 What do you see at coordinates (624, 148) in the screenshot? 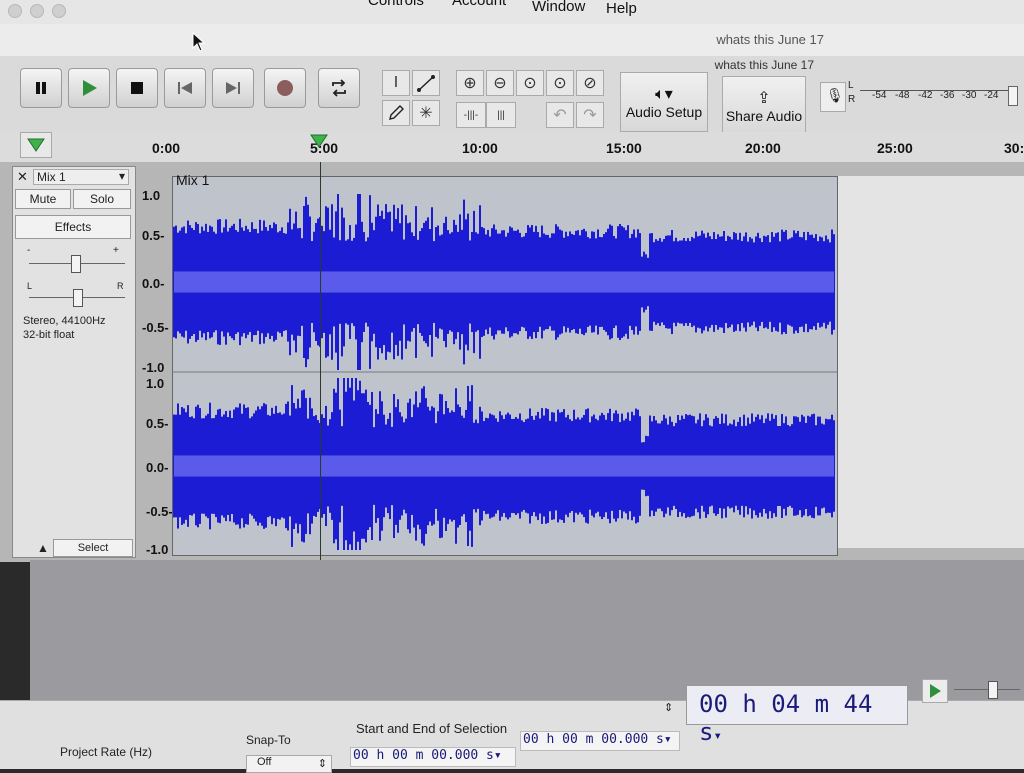
I see `timeline-label: 15:00` at bounding box center [624, 148].